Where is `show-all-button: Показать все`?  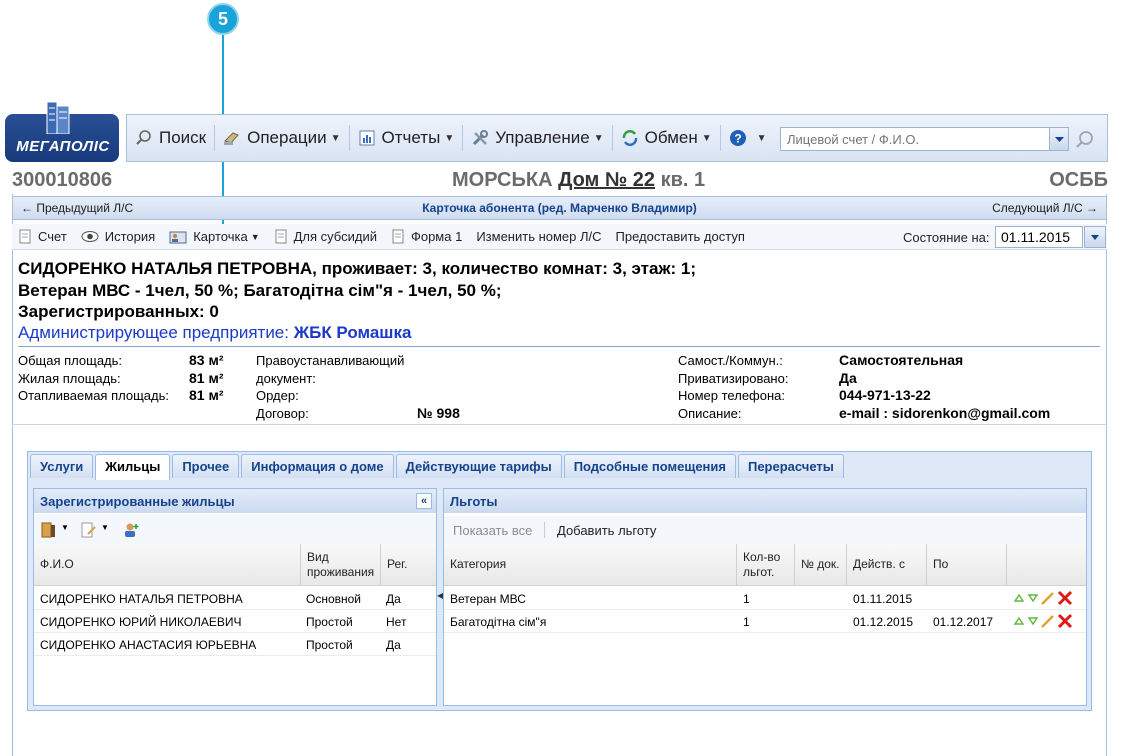 show-all-button: Показать все is located at coordinates (492, 530).